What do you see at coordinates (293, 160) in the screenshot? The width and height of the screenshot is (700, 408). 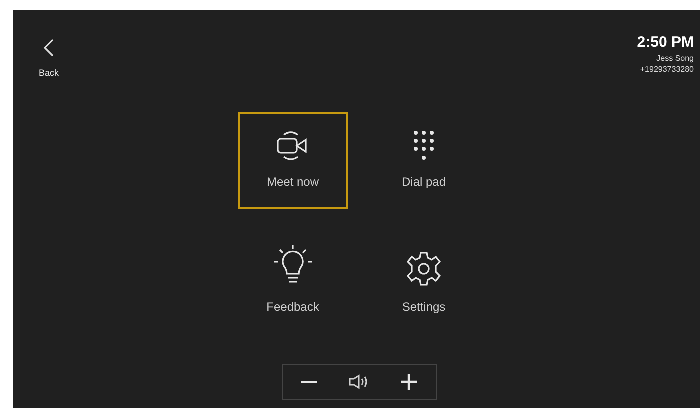 I see `meet-tile: Meet now` at bounding box center [293, 160].